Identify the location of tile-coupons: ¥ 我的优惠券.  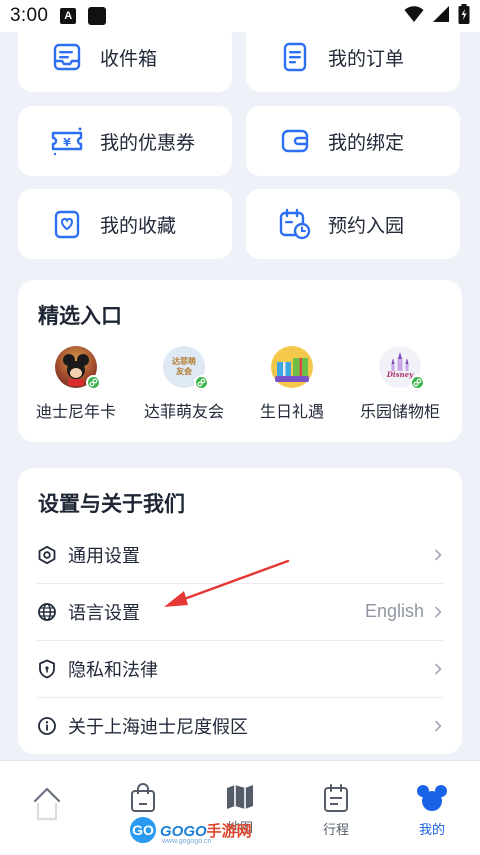
(125, 141).